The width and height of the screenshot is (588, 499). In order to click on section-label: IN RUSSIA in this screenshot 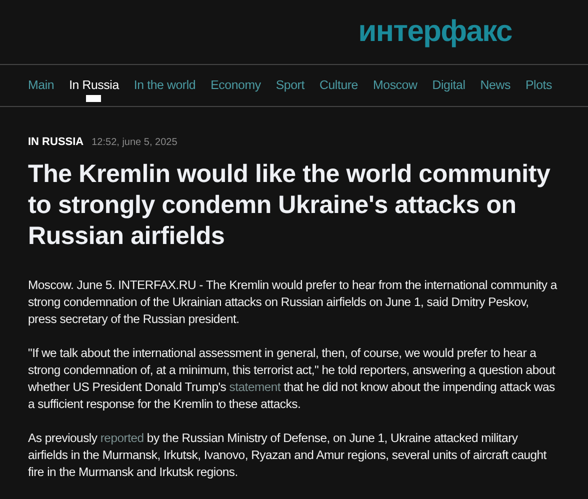, I will do `click(56, 142)`.